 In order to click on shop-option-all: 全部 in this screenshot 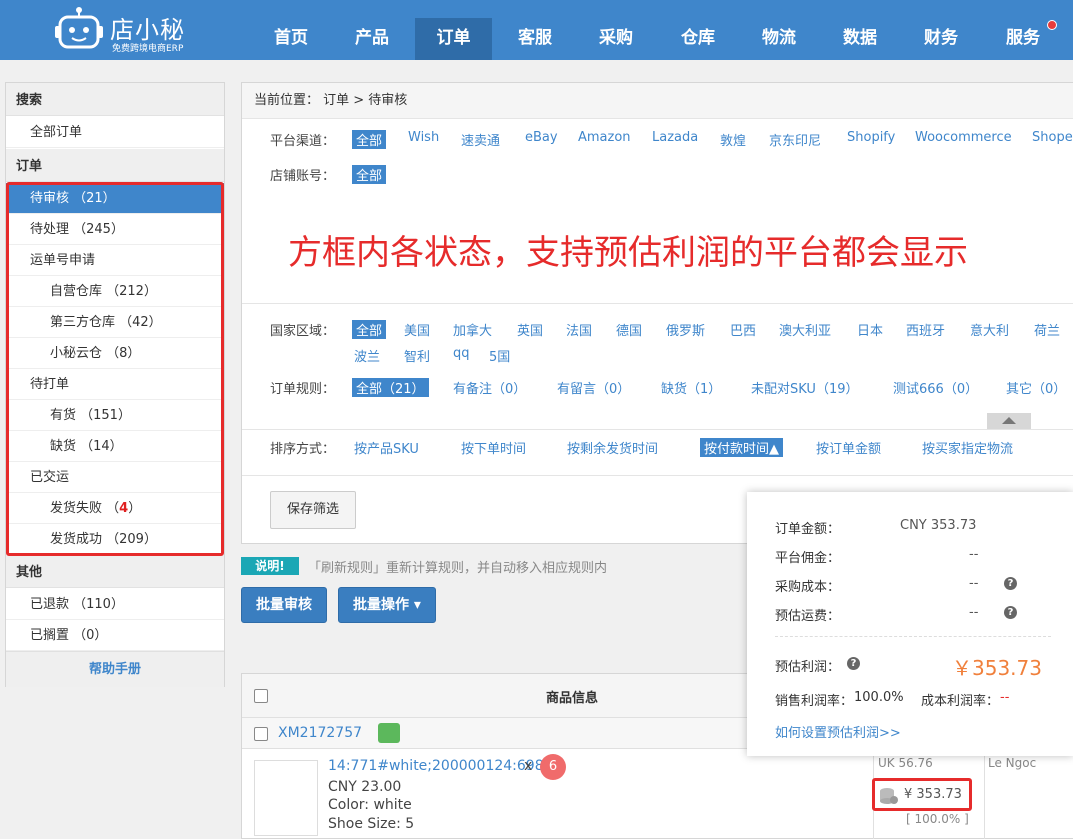, I will do `click(369, 174)`.